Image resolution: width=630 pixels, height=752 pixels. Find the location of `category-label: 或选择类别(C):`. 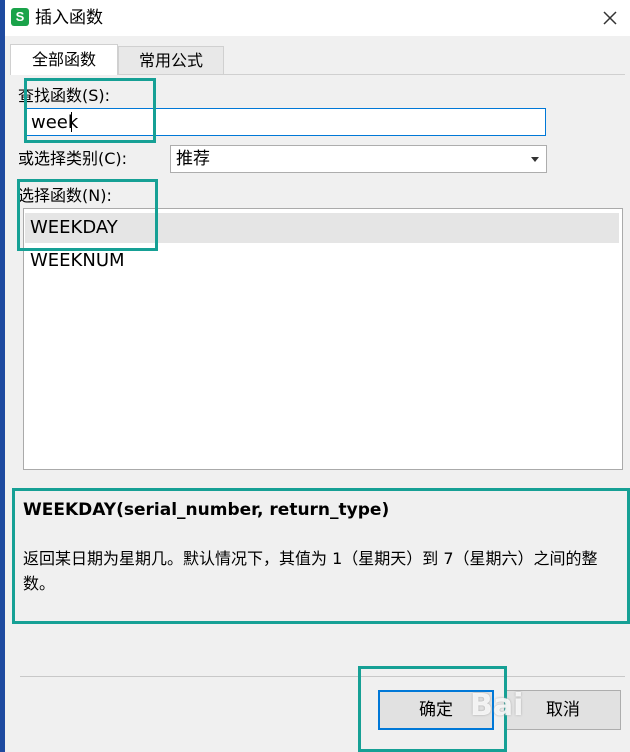

category-label: 或选择类别(C): is located at coordinates (73, 158).